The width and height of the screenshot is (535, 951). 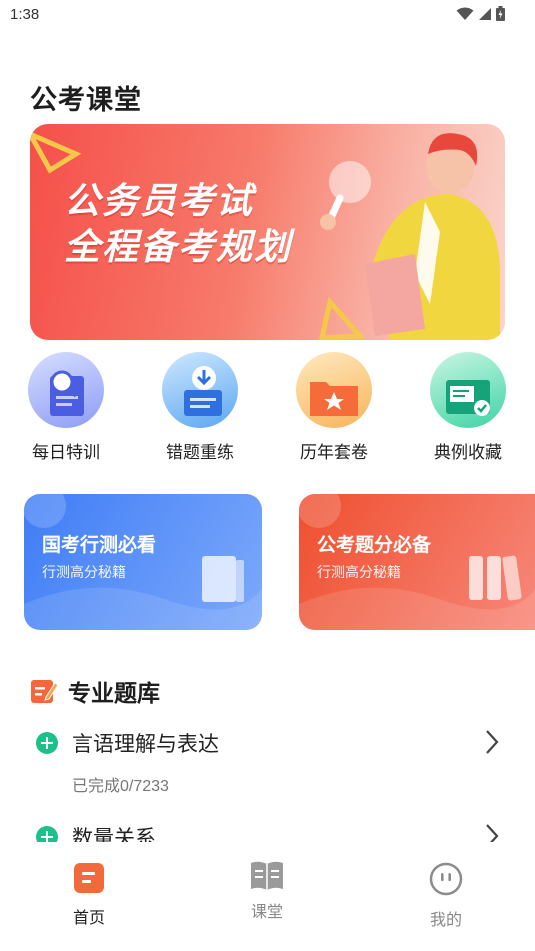 I want to click on edit-note-icon, so click(x=44, y=691).